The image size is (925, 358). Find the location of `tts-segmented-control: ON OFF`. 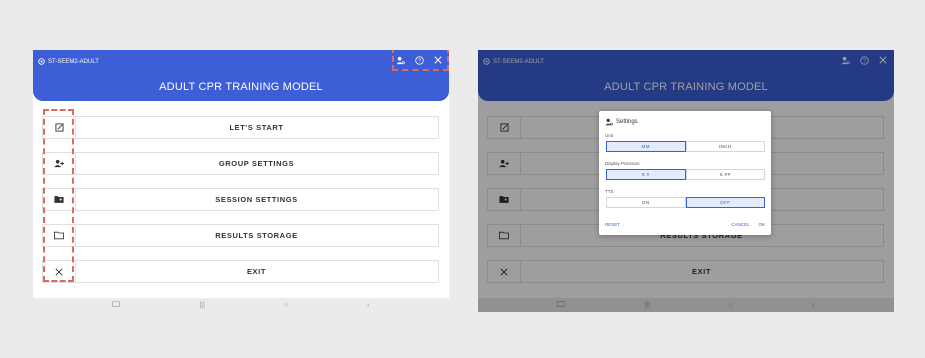

tts-segmented-control: ON OFF is located at coordinates (685, 202).